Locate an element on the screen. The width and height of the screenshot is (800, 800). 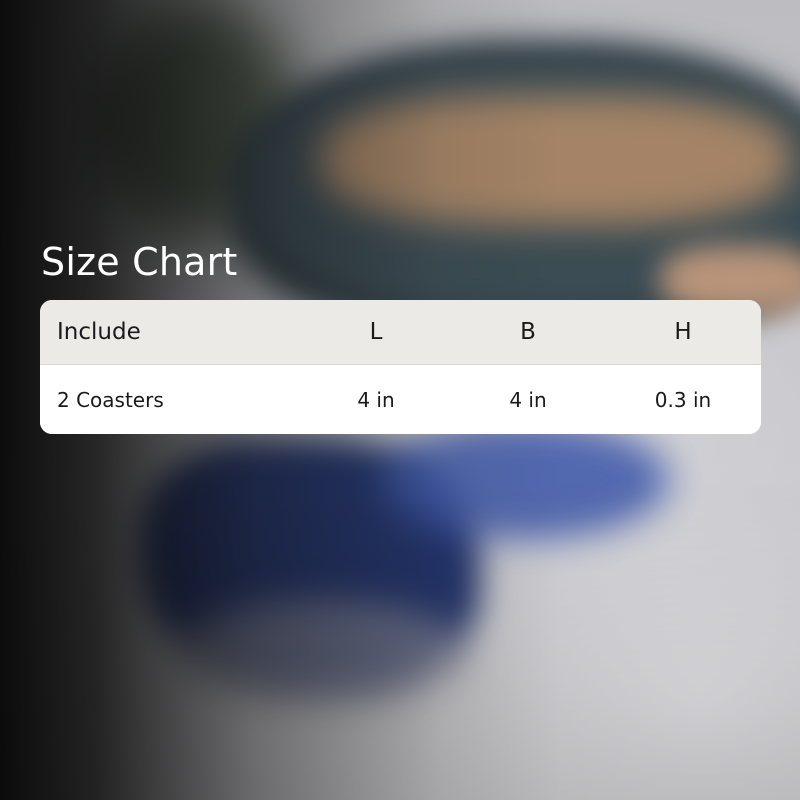
header-include: Include is located at coordinates (99, 332).